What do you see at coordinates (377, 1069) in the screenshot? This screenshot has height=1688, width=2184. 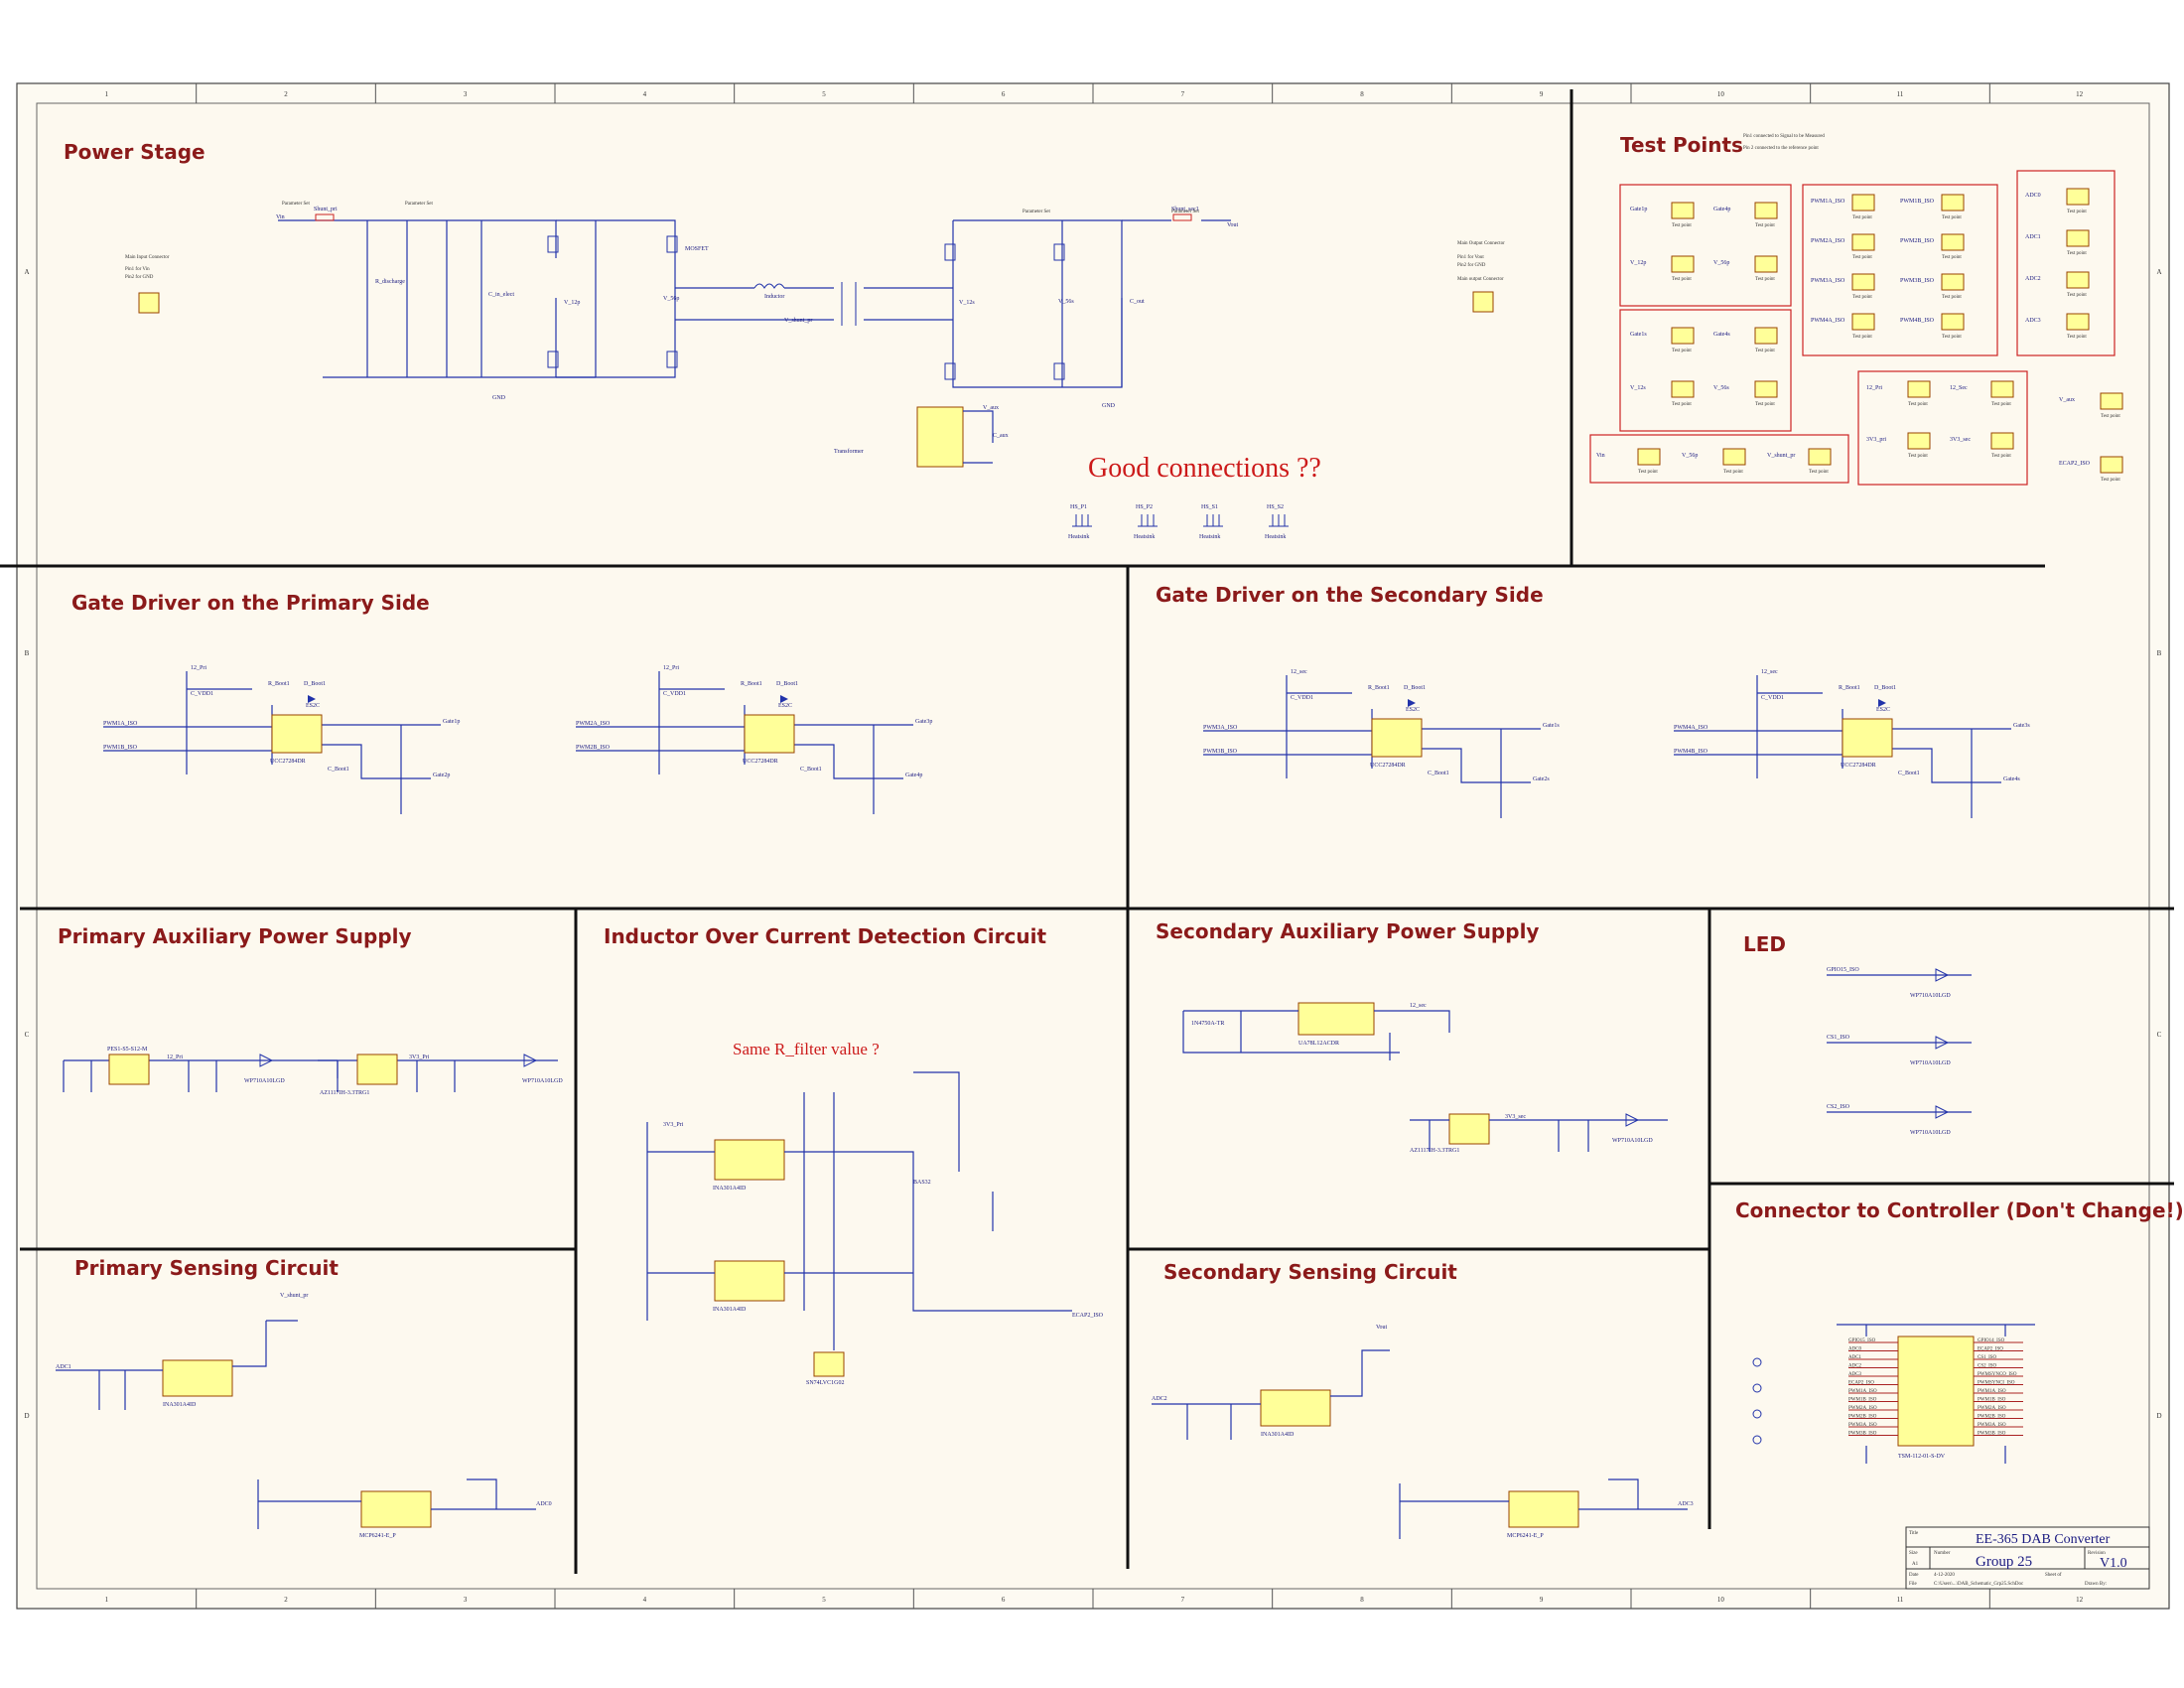 I see `ldo-regulator` at bounding box center [377, 1069].